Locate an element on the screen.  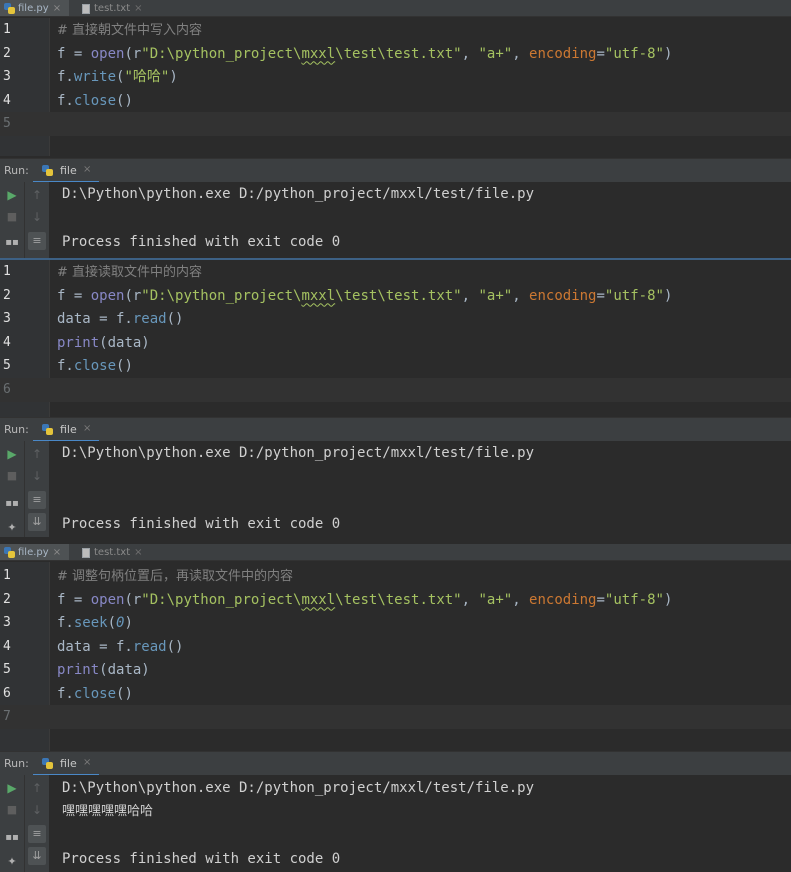
tab-label: test.txt is located at coordinates (112, 552).